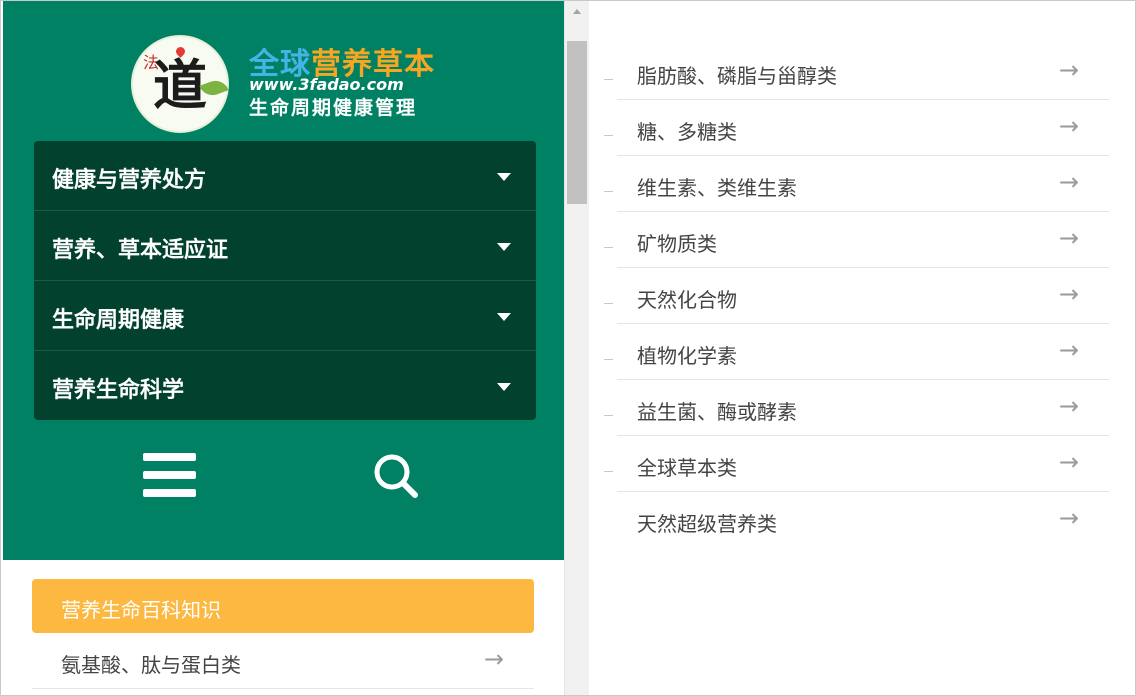 Image resolution: width=1136 pixels, height=696 pixels. Describe the element at coordinates (717, 188) in the screenshot. I see `list-item-label: 维生素、类维生素` at that location.